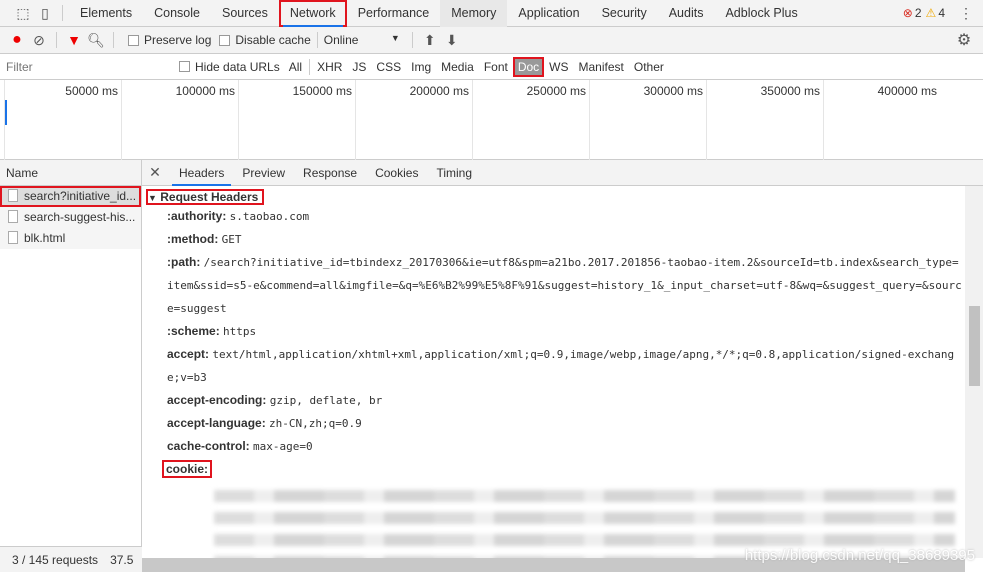 This screenshot has width=983, height=573. What do you see at coordinates (188, 354) in the screenshot?
I see `header-name: accept:` at bounding box center [188, 354].